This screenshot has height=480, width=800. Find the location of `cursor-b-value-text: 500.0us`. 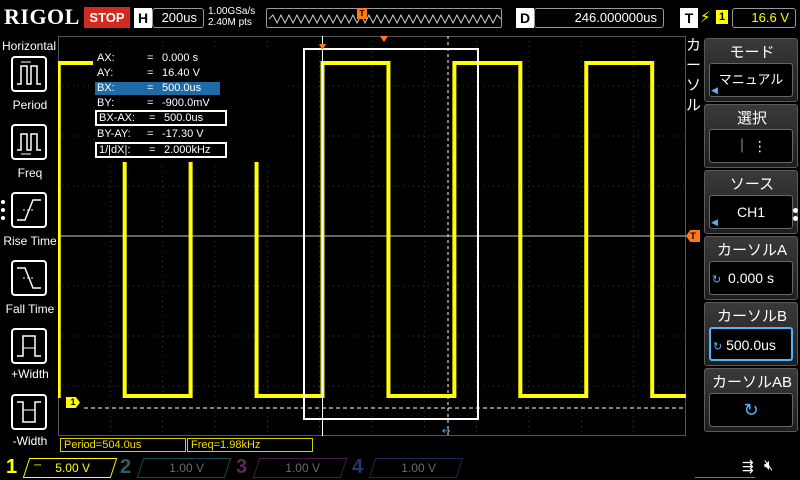

cursor-b-value-text: 500.0us is located at coordinates (751, 345).